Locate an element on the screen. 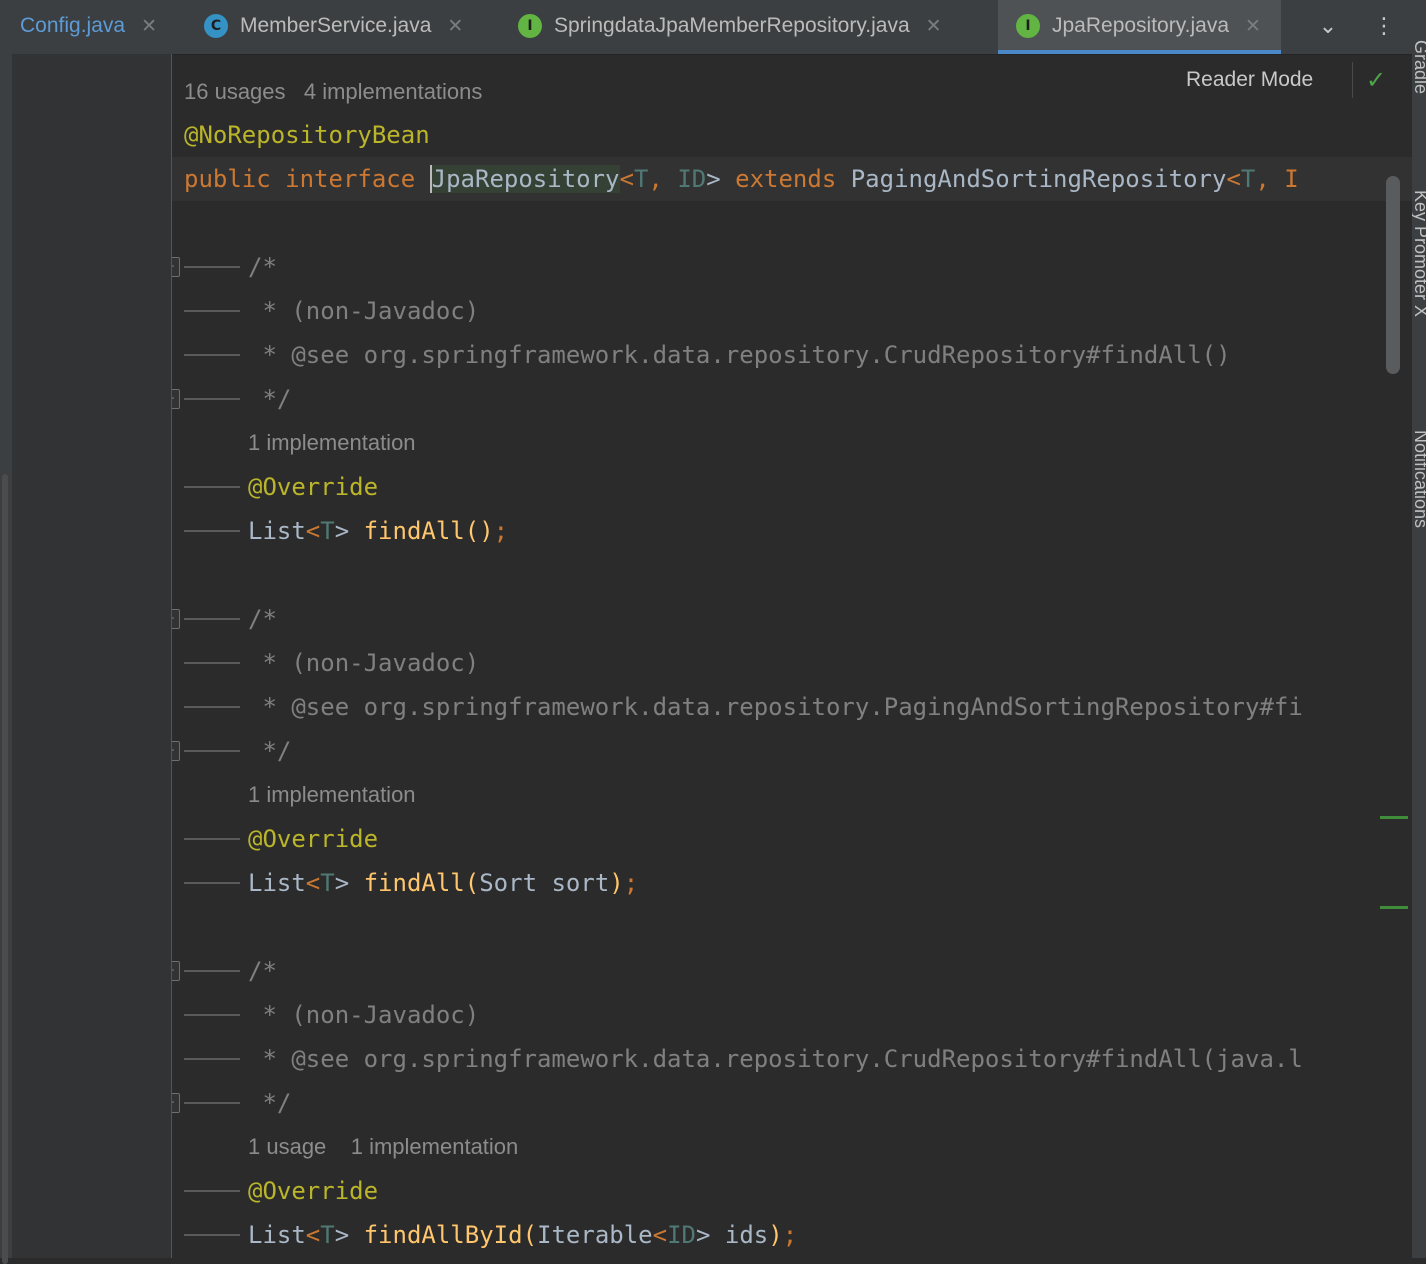 The height and width of the screenshot is (1264, 1426). side-panel-gradle: Gradle is located at coordinates (1419, 67).